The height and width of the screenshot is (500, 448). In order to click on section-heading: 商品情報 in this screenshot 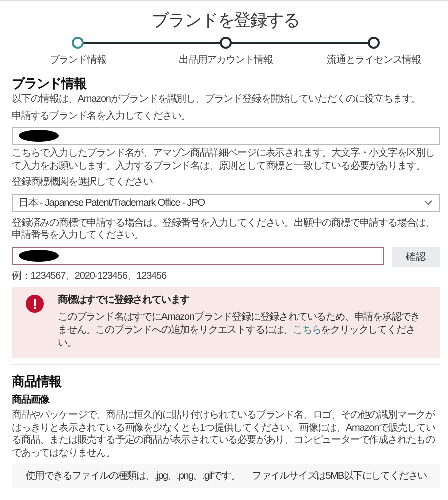, I will do `click(37, 382)`.